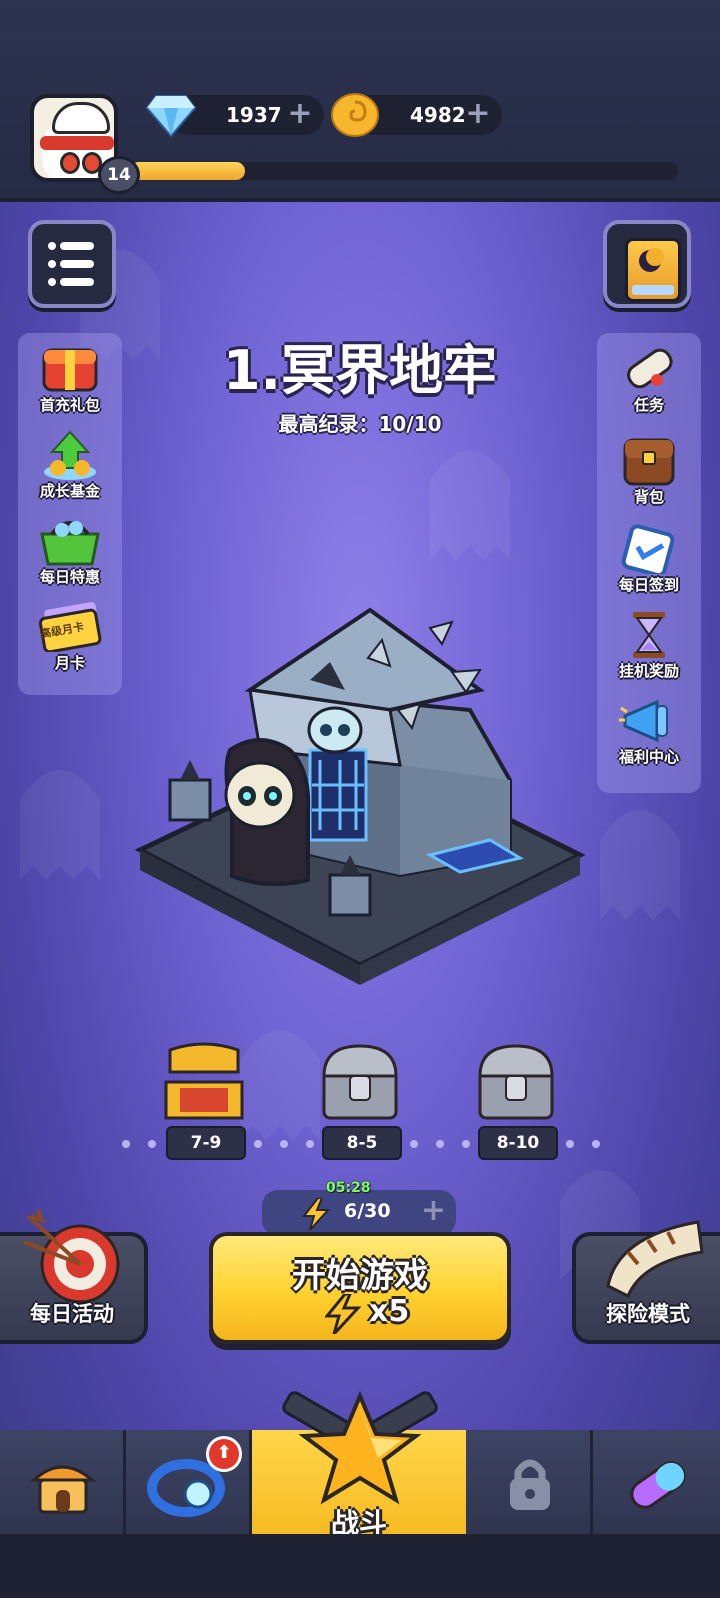 This screenshot has width=720, height=1598. I want to click on megaphone-icon, so click(643, 721).